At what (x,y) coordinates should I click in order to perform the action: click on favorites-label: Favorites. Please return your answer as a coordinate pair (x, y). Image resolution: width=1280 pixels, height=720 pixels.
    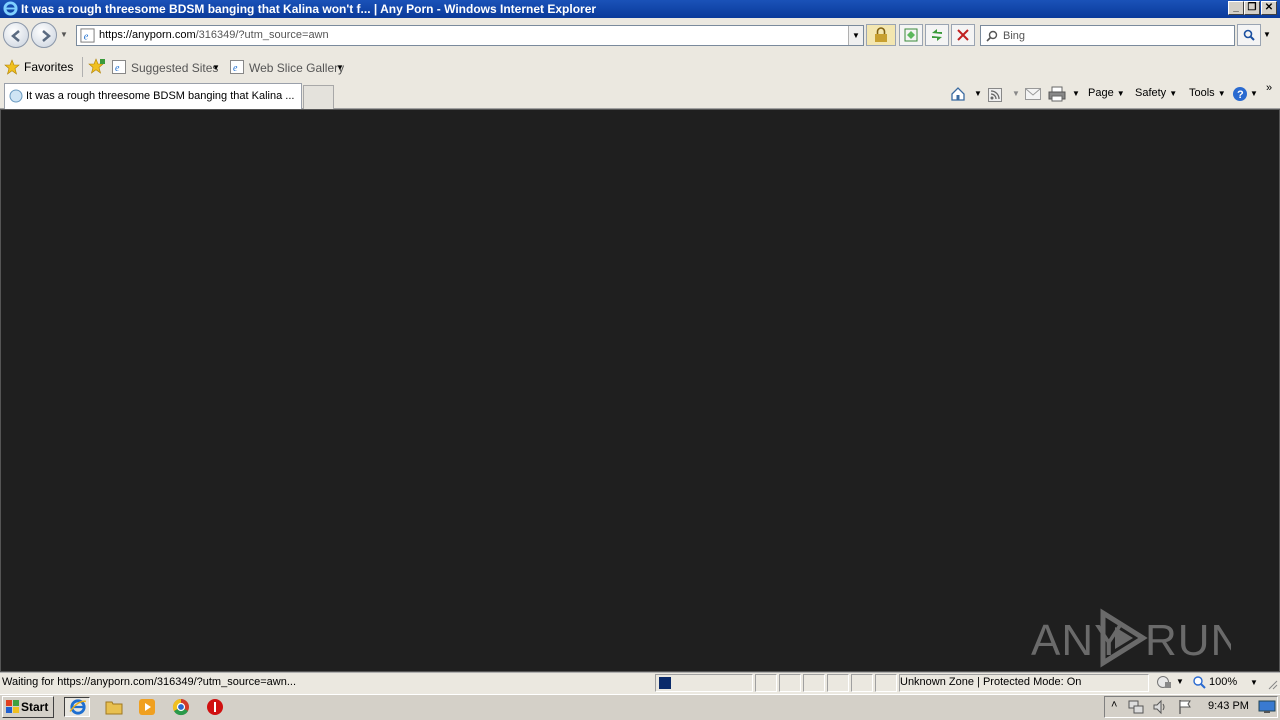
    Looking at the image, I should click on (49, 67).